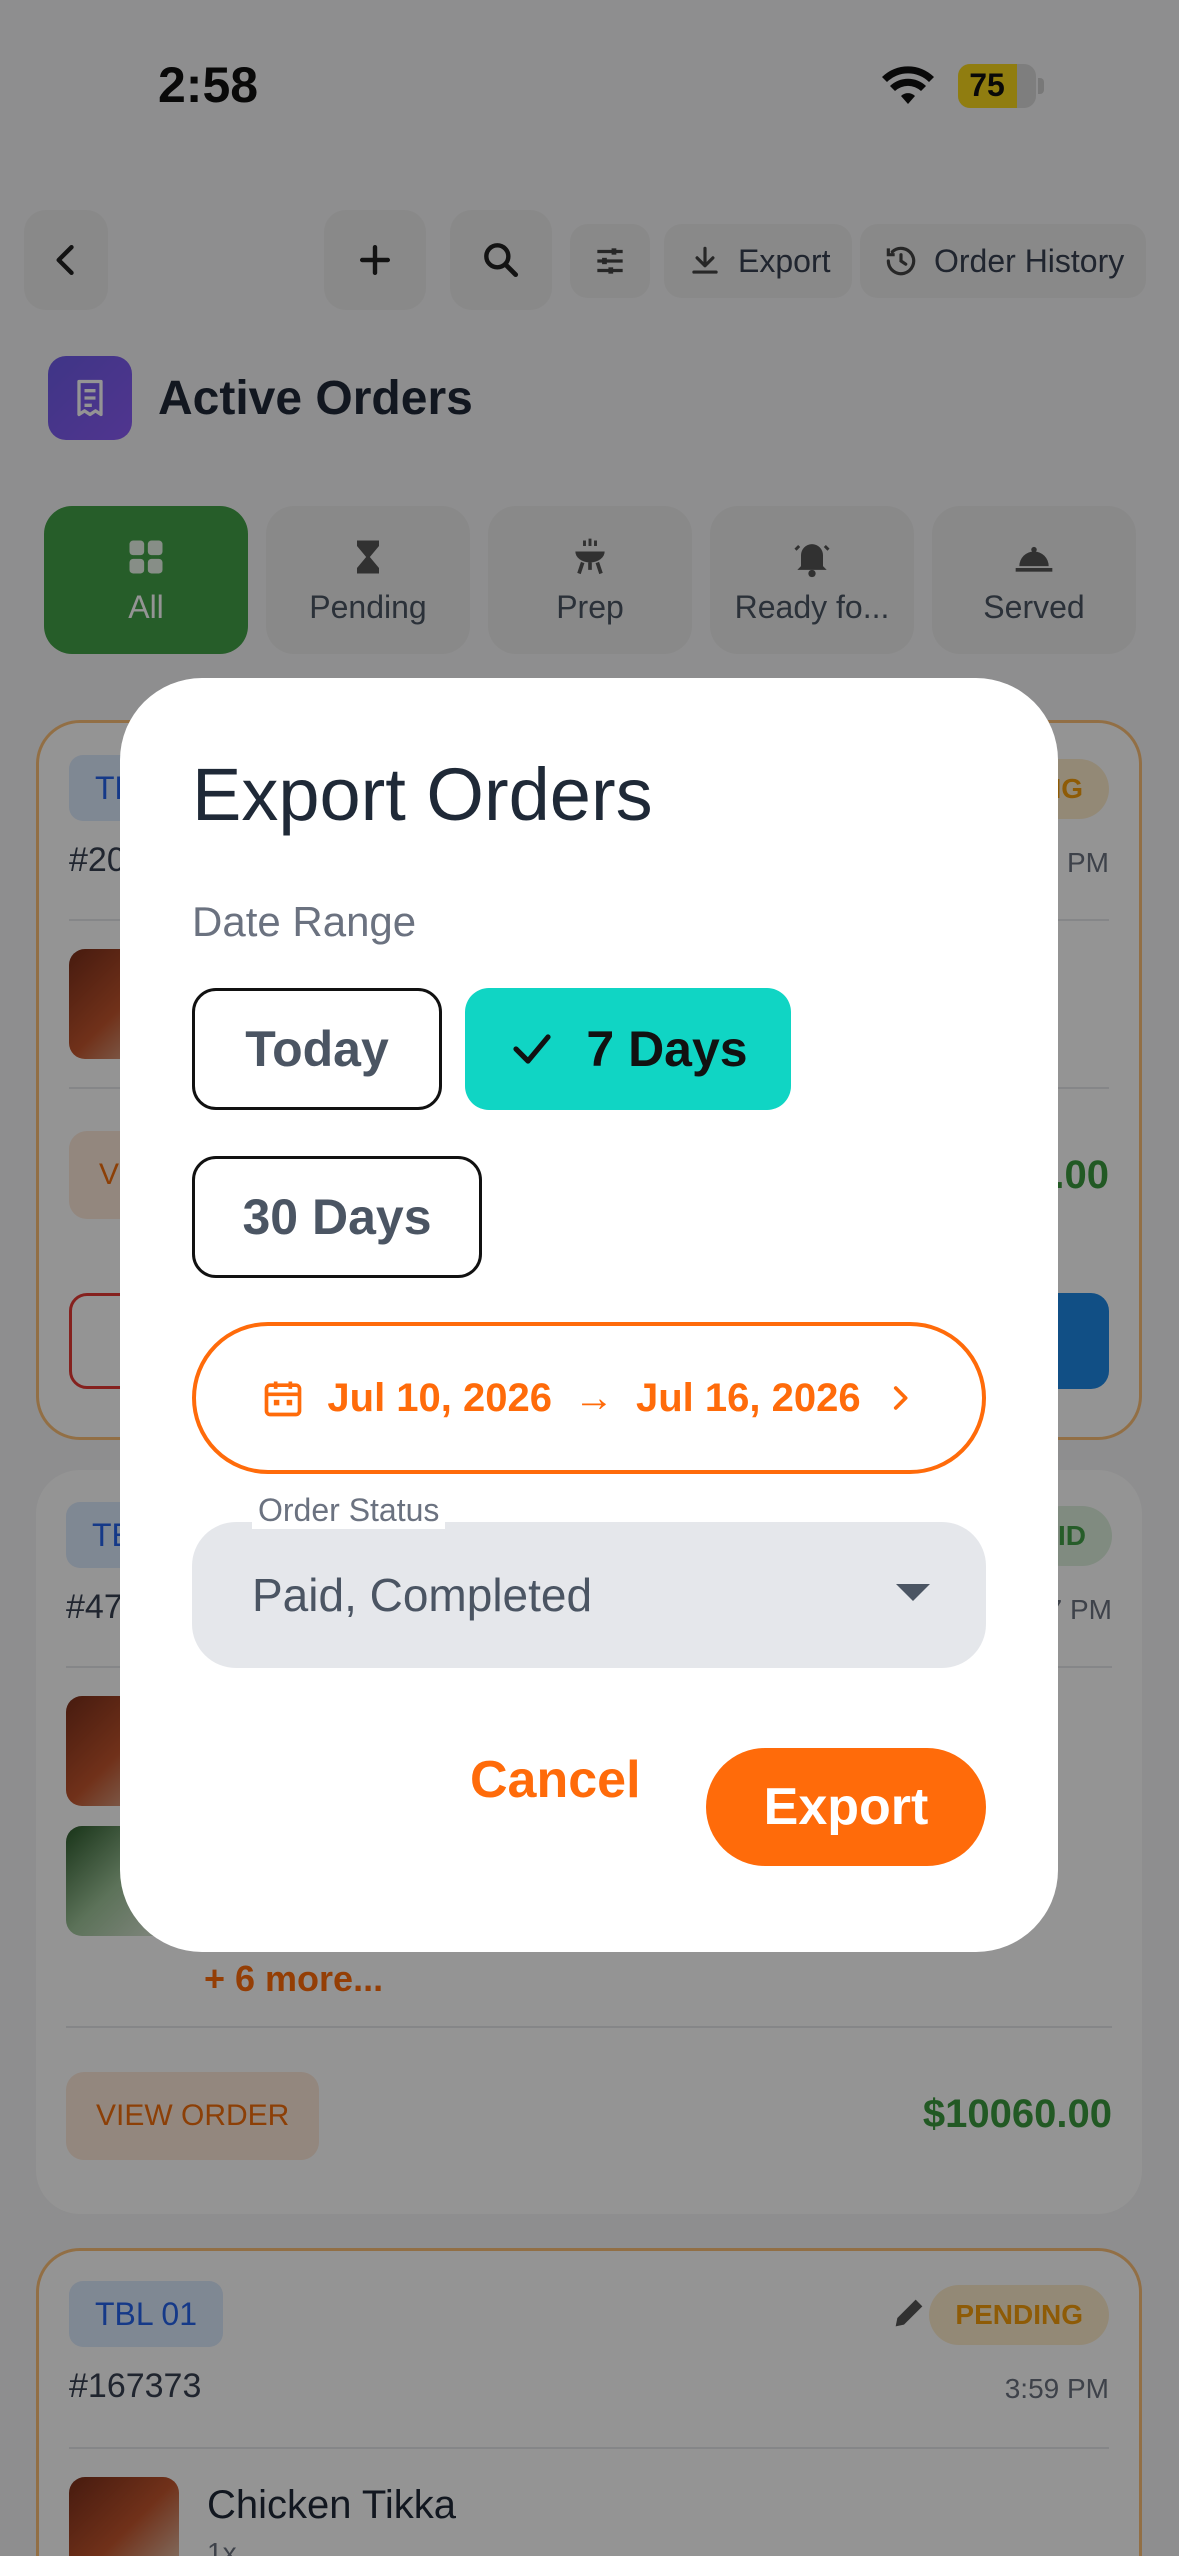 The height and width of the screenshot is (2556, 1179). I want to click on dropdown-caret-icon, so click(913, 1592).